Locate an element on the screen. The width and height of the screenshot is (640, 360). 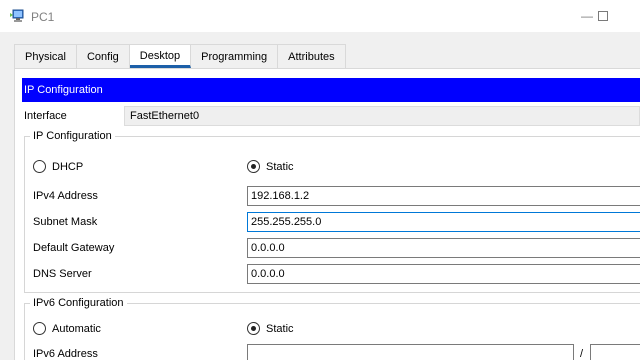
dns-server-label: DNS Server is located at coordinates (62, 274).